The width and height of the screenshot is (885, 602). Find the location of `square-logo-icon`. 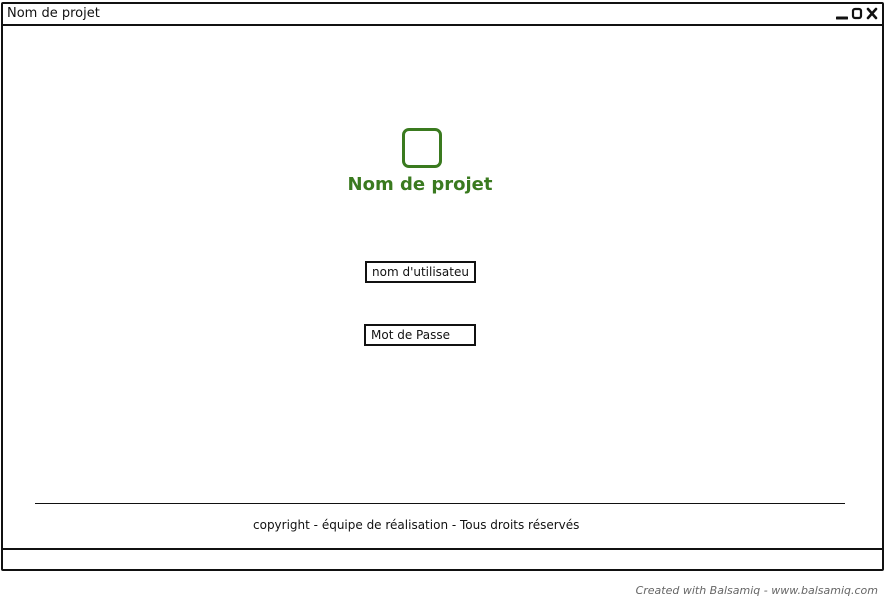

square-logo-icon is located at coordinates (422, 148).